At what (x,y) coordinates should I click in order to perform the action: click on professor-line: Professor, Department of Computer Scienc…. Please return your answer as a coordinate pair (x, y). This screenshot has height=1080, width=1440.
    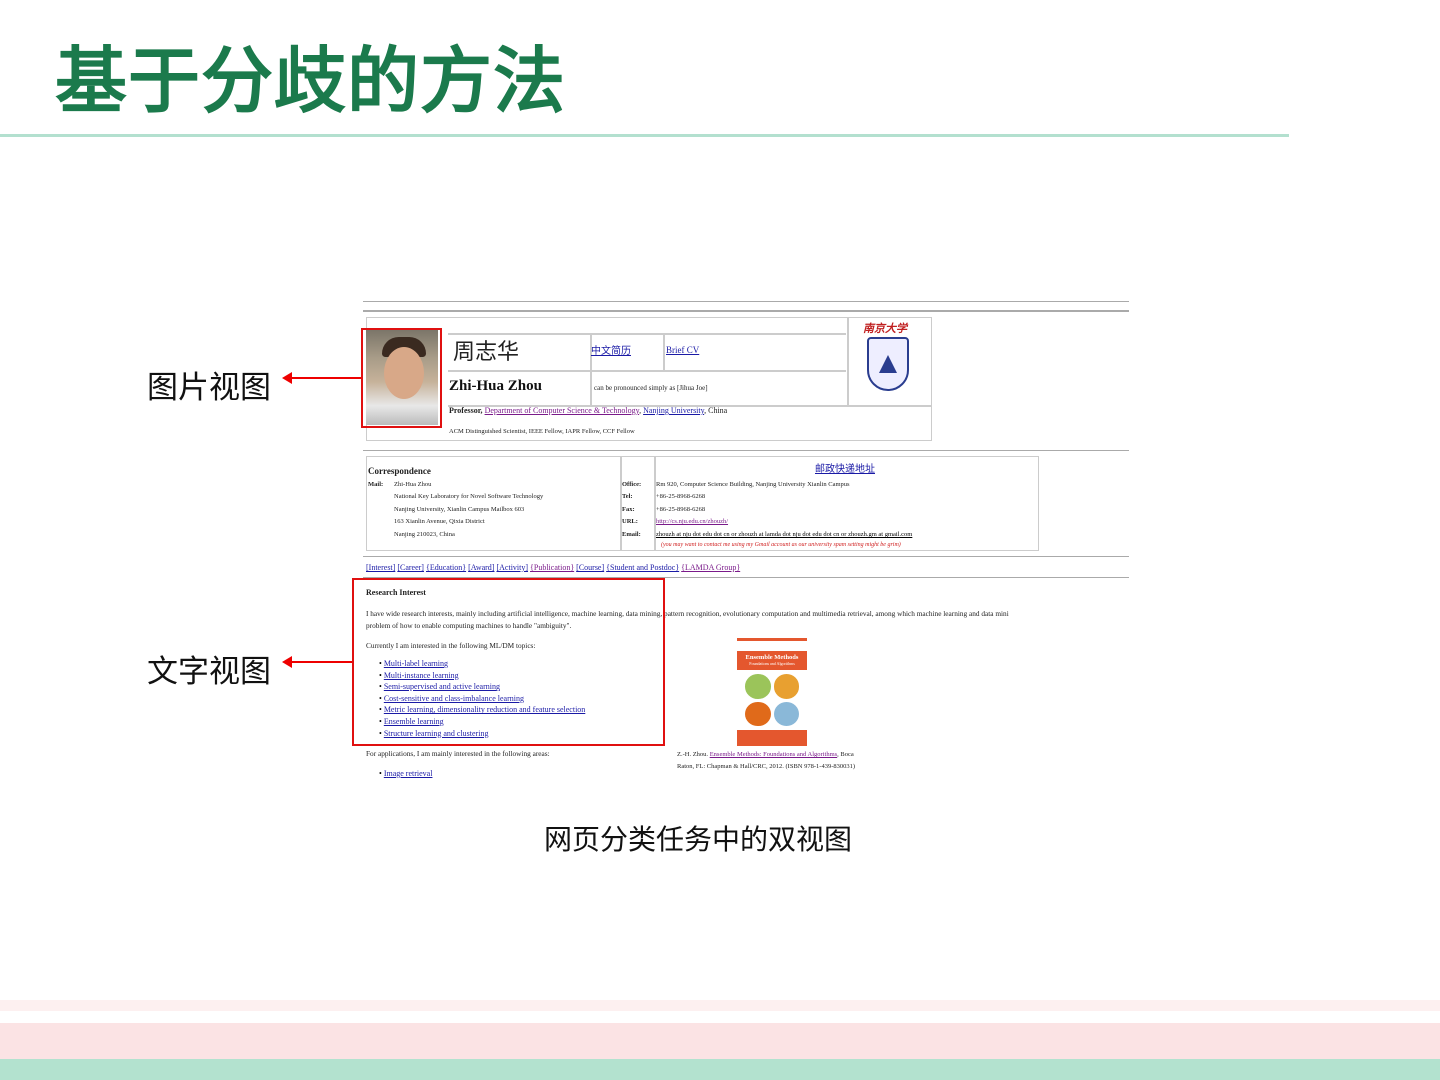
    Looking at the image, I should click on (588, 410).